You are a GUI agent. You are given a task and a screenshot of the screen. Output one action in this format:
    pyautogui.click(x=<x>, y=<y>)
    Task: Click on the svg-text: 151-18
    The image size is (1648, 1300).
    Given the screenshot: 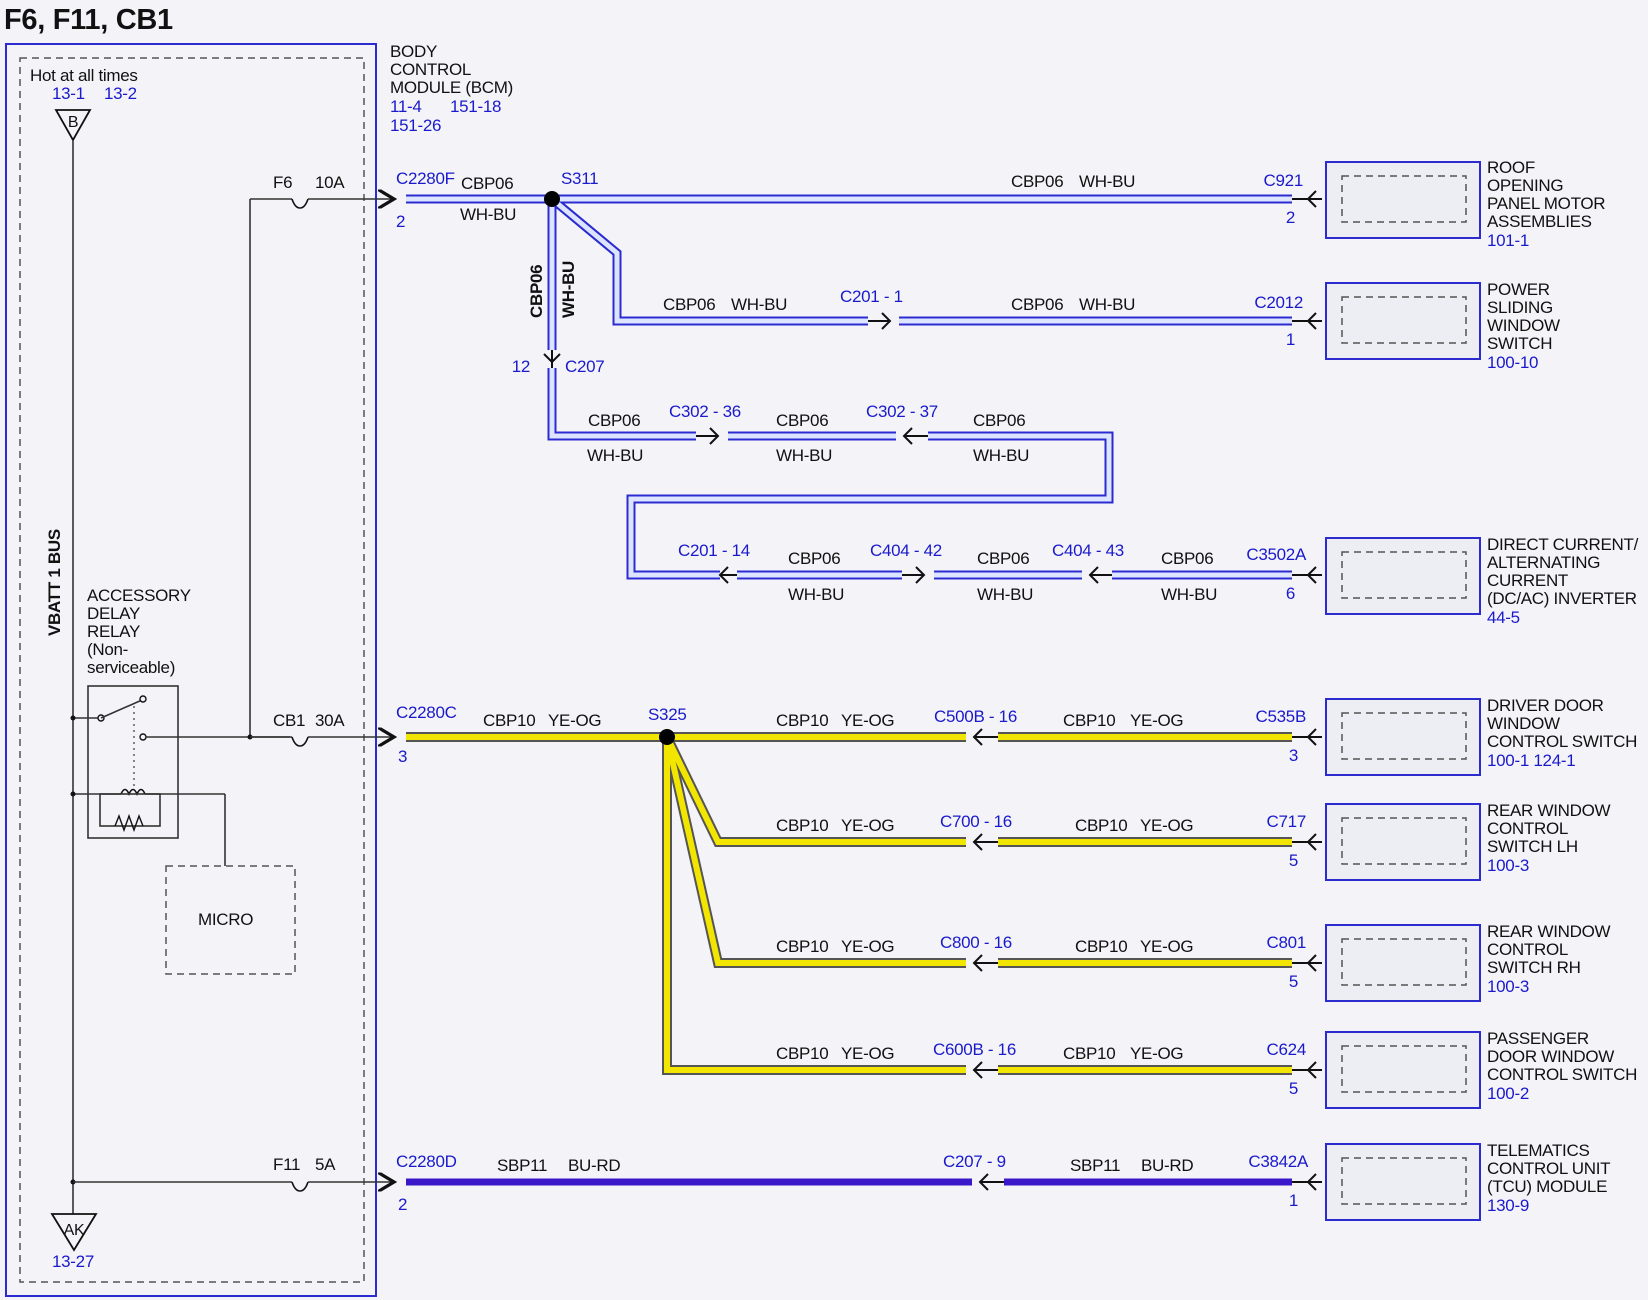 What is the action you would take?
    pyautogui.click(x=475, y=106)
    